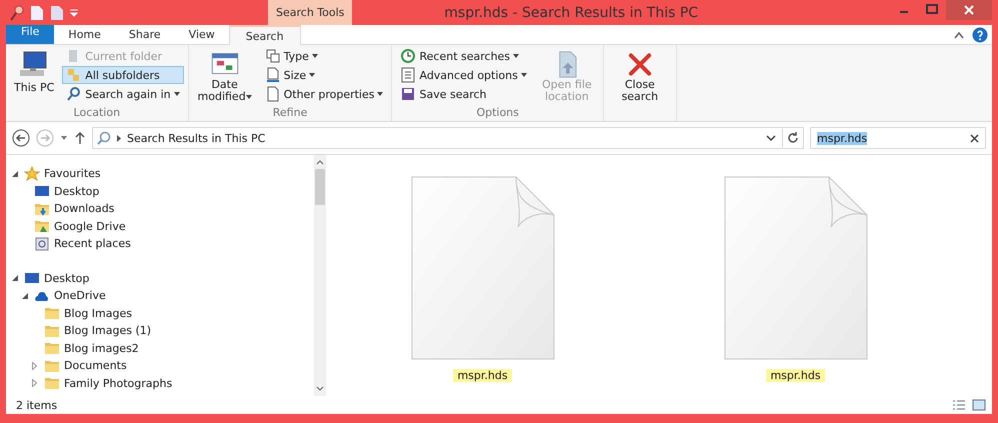  I want to click on context-tab-label: Search Tools, so click(310, 12).